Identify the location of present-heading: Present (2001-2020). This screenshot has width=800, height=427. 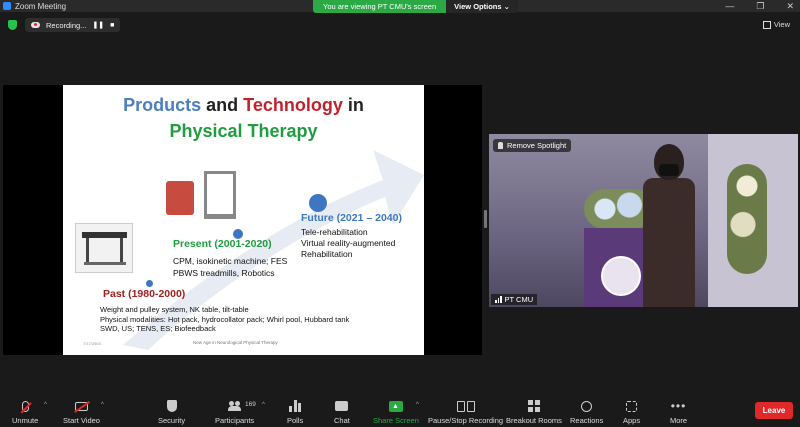
(222, 244).